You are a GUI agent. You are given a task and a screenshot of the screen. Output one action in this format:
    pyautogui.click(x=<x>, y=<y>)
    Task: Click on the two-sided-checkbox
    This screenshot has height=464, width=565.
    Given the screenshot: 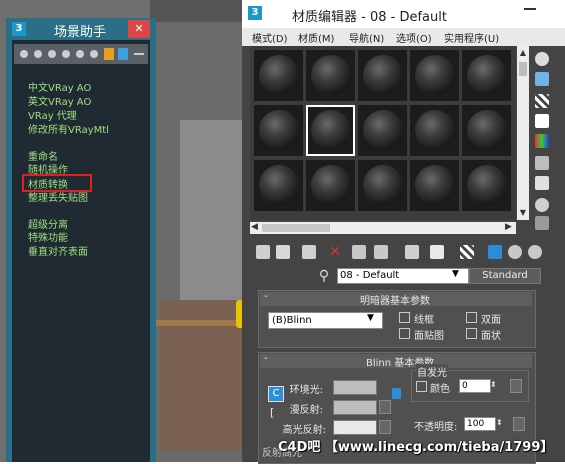 What is the action you would take?
    pyautogui.click(x=471, y=317)
    